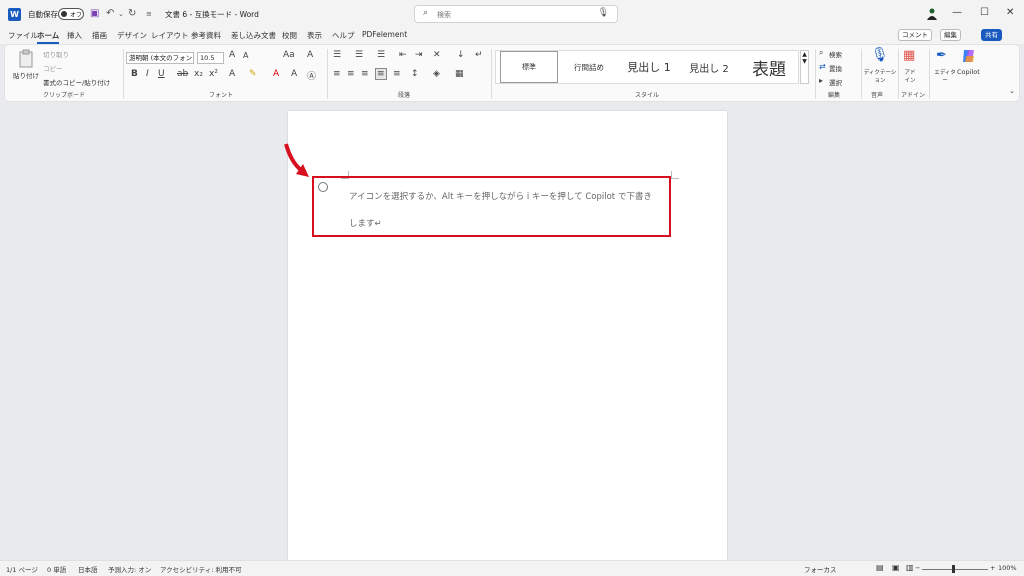  What do you see at coordinates (132, 35) in the screenshot?
I see `tab-design: デザイン` at bounding box center [132, 35].